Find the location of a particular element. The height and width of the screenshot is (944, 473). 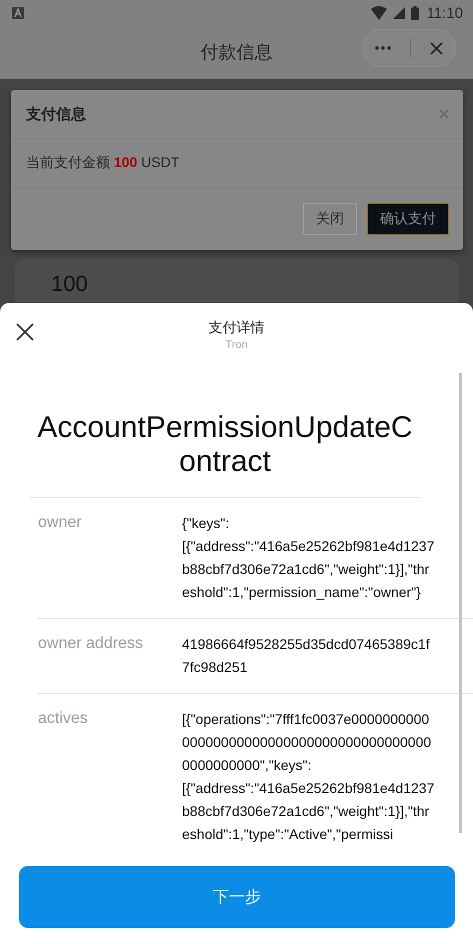

page-title: 付款信息 is located at coordinates (236, 52).